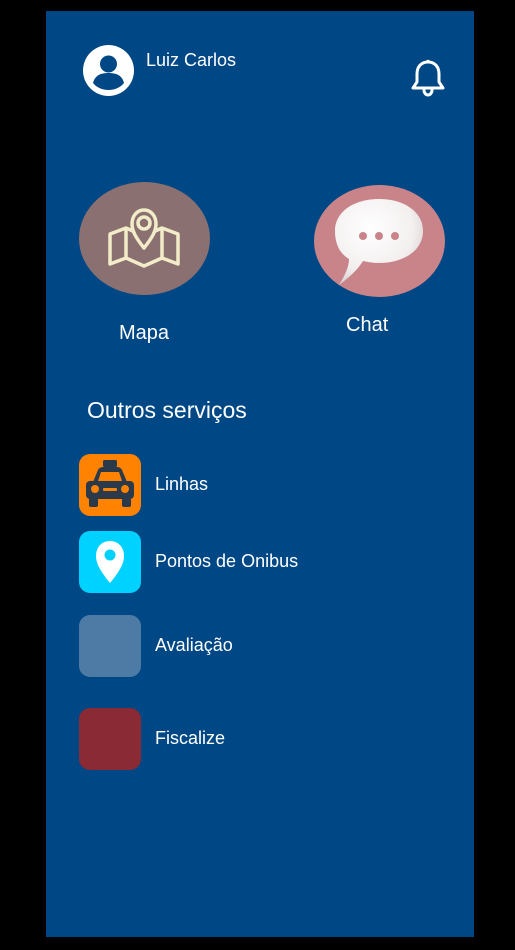  What do you see at coordinates (367, 325) in the screenshot?
I see `chat-label: Chat` at bounding box center [367, 325].